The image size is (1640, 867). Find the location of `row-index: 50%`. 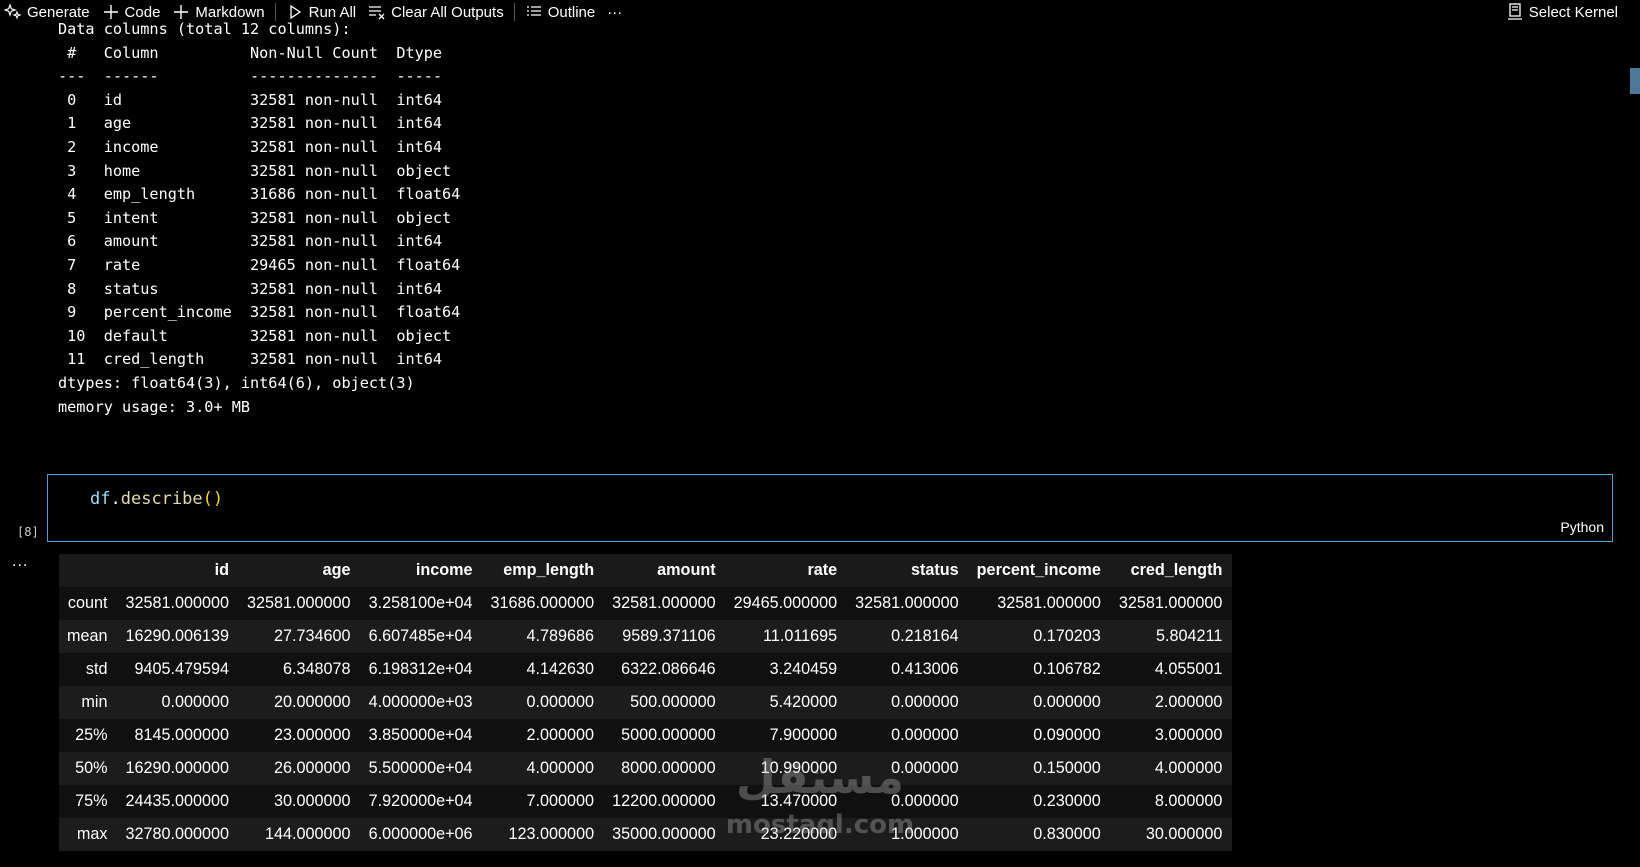

row-index: 50% is located at coordinates (91, 768).